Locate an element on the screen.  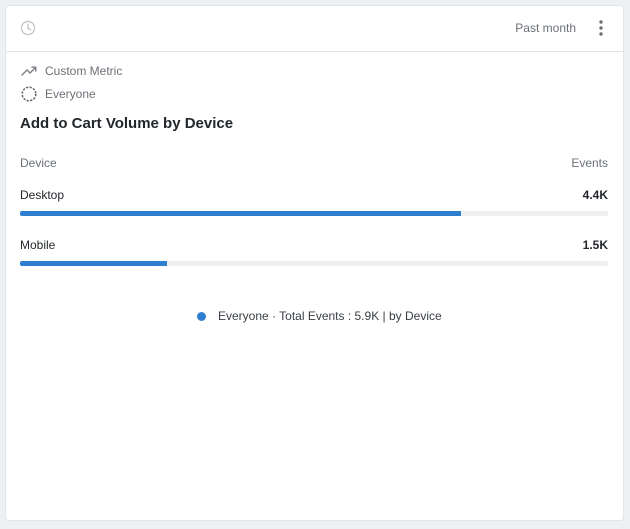
kebab-menu-icon is located at coordinates (601, 28).